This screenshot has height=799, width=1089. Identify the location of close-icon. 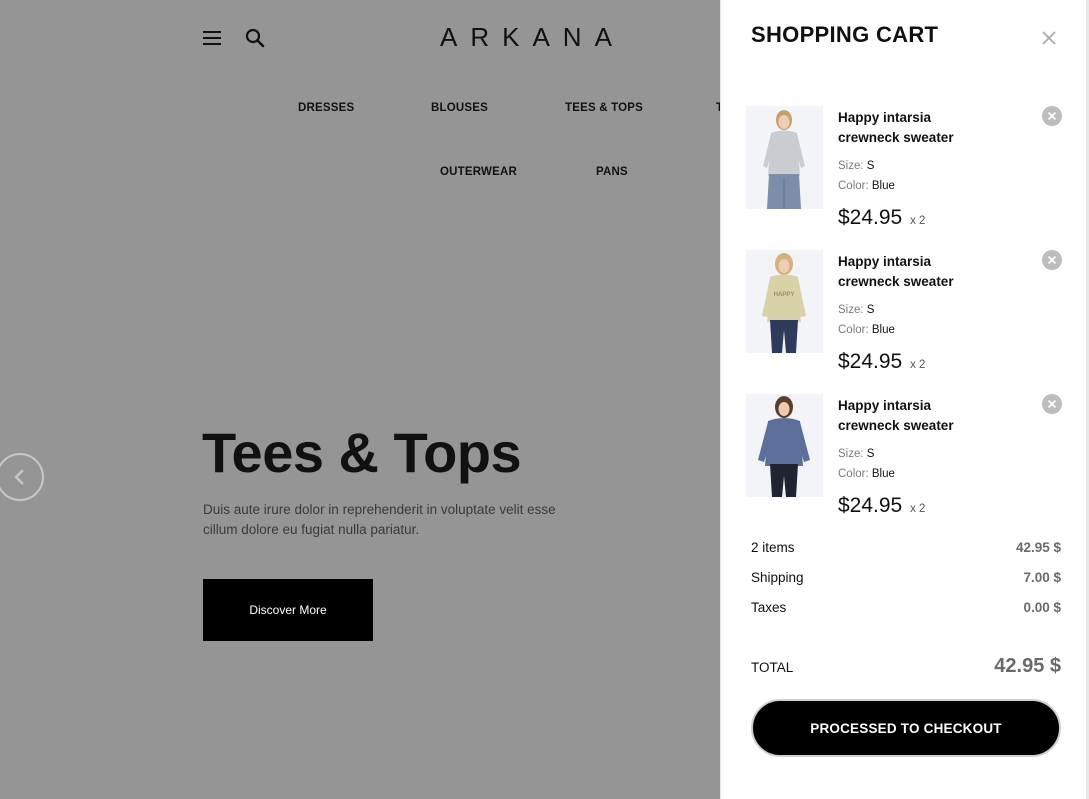
(1049, 38).